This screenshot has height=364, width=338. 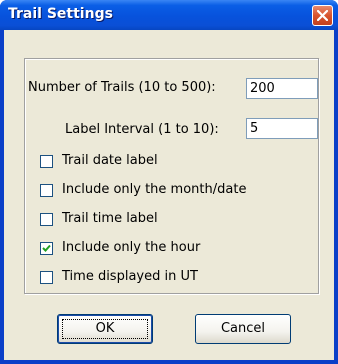 I want to click on close-icon, so click(x=322, y=15).